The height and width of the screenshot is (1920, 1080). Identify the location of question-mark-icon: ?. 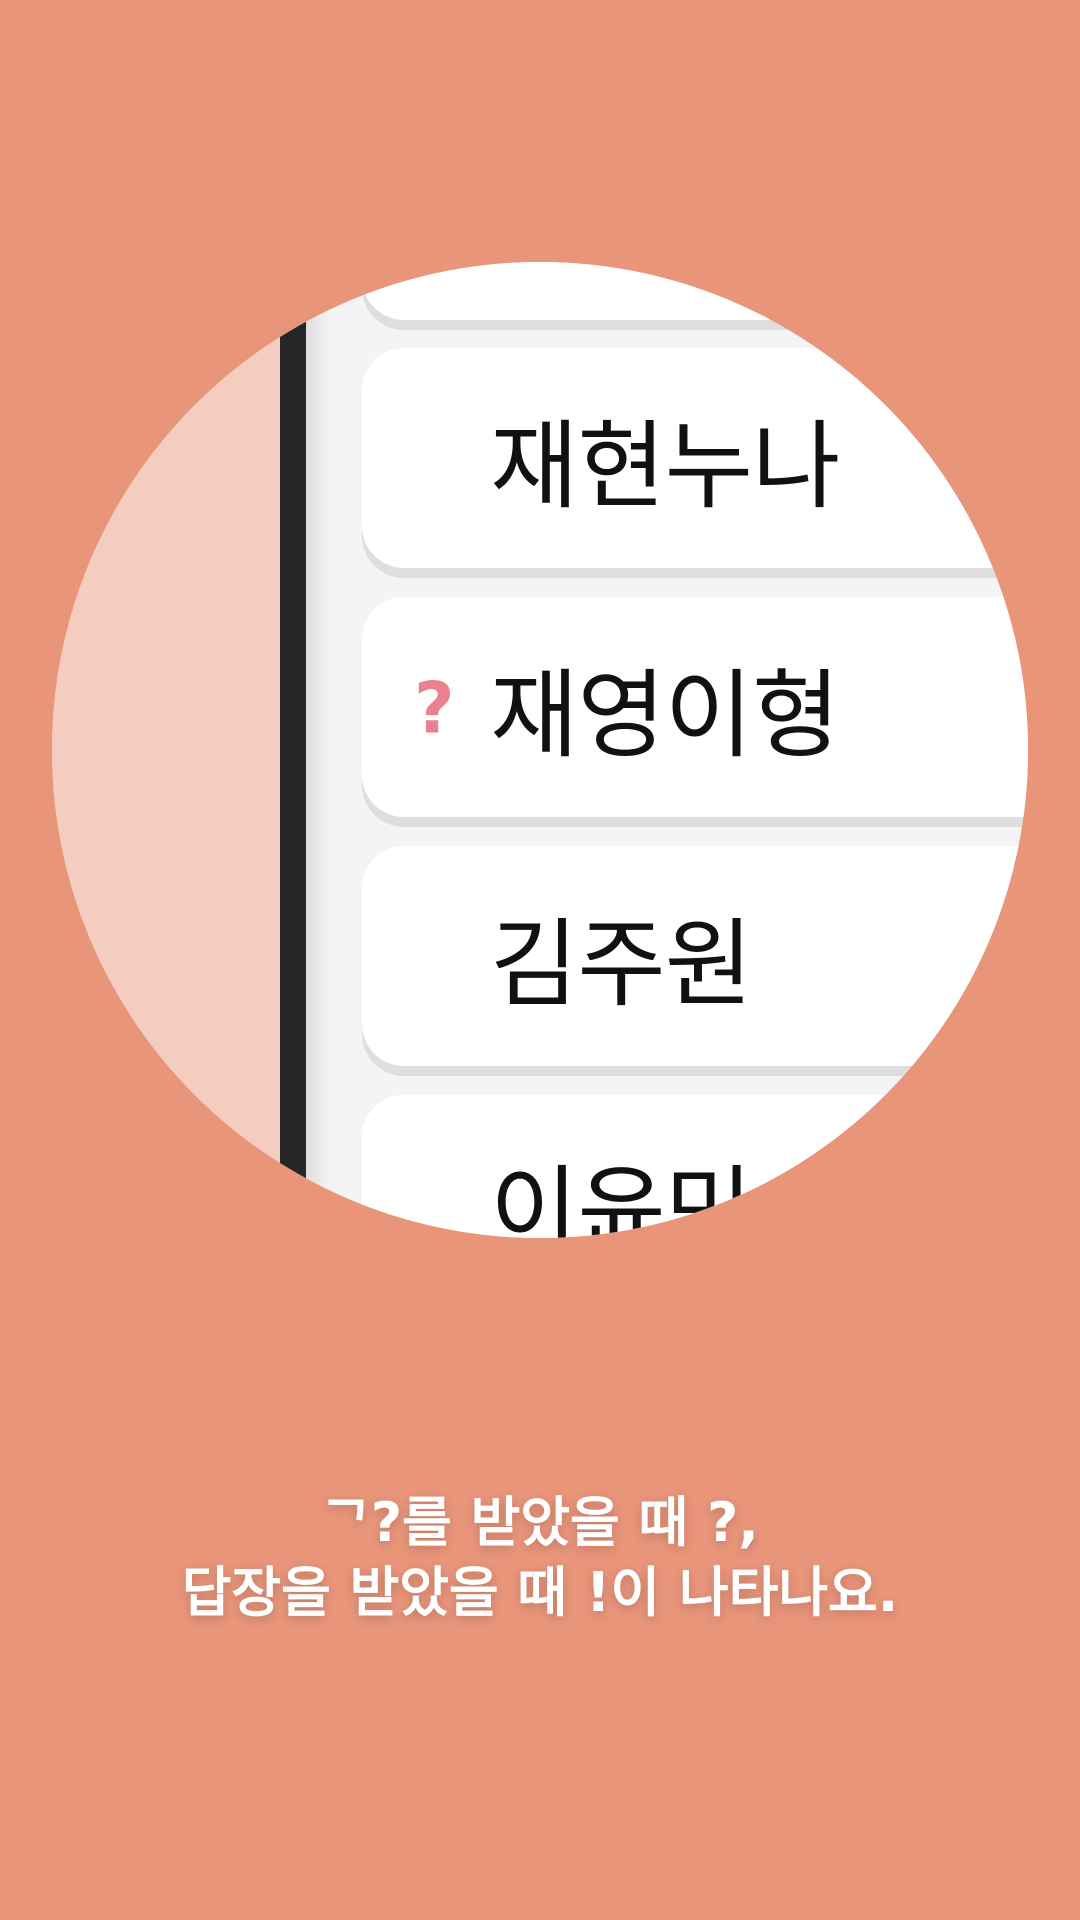
(434, 708).